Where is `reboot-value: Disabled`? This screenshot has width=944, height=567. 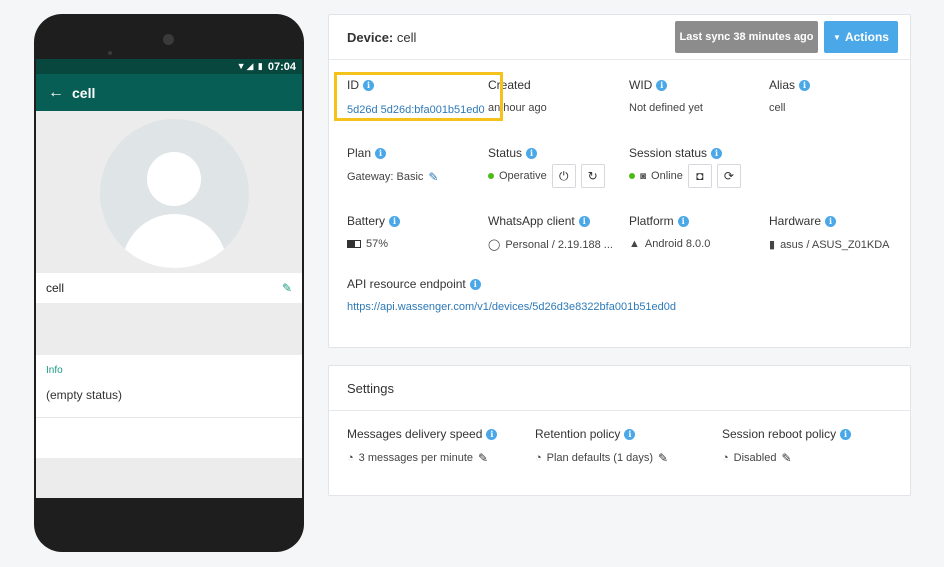
reboot-value: Disabled is located at coordinates (755, 458).